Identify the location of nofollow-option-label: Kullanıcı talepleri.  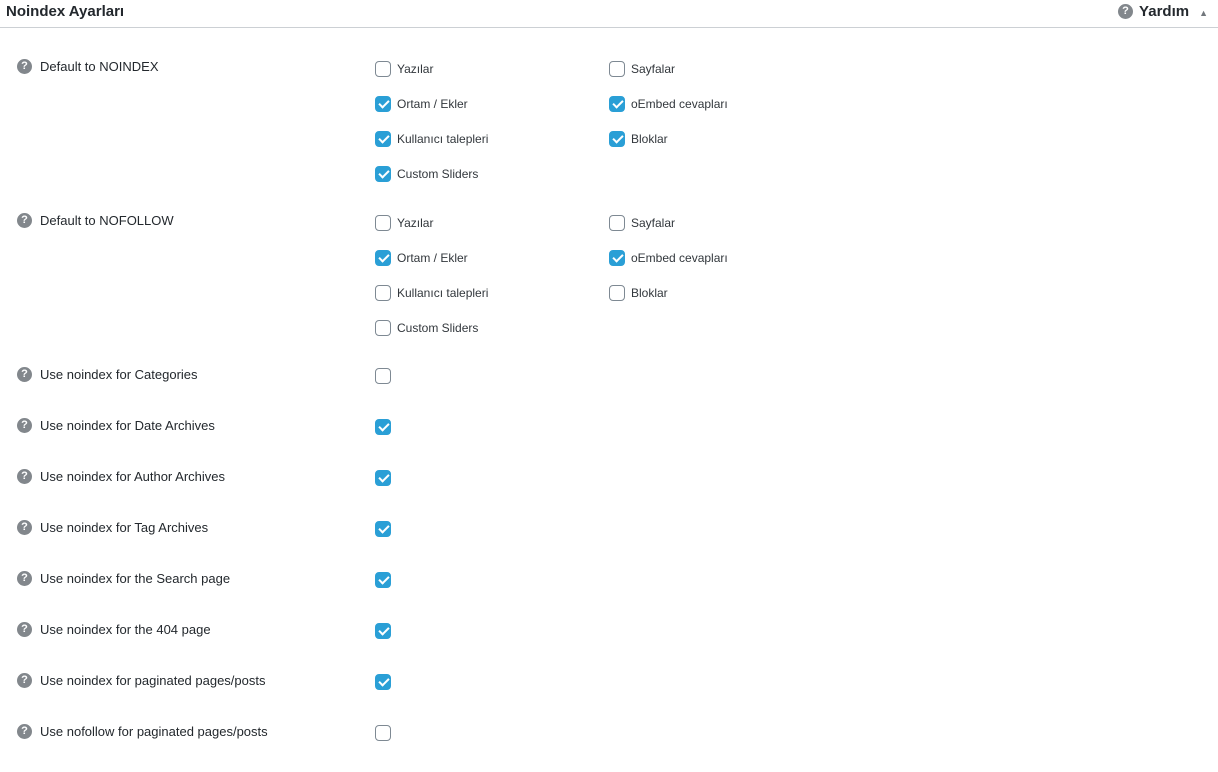
(443, 293).